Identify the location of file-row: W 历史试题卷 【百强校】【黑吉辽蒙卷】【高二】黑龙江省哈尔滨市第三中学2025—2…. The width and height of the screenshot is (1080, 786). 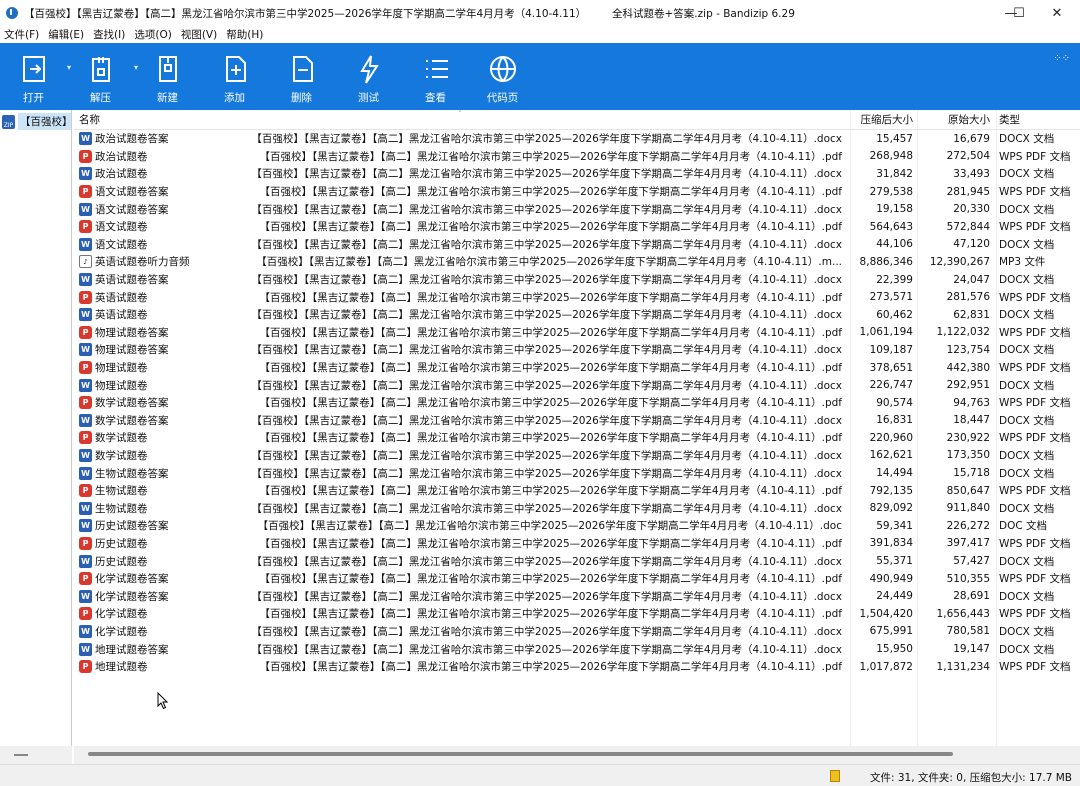
(577, 561).